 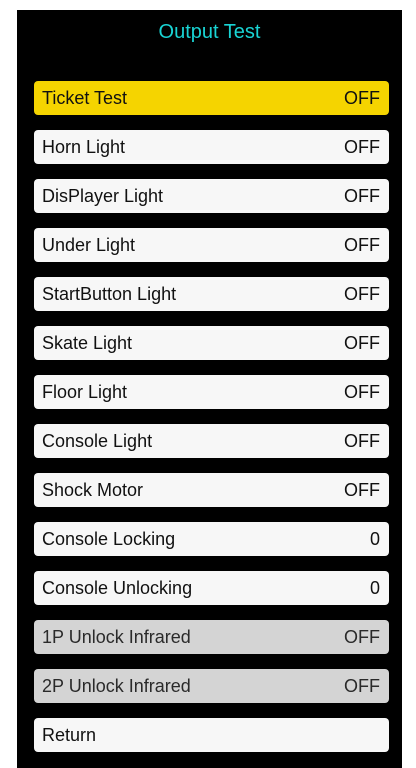 What do you see at coordinates (84, 147) in the screenshot?
I see `menu-item-label: Horn Light` at bounding box center [84, 147].